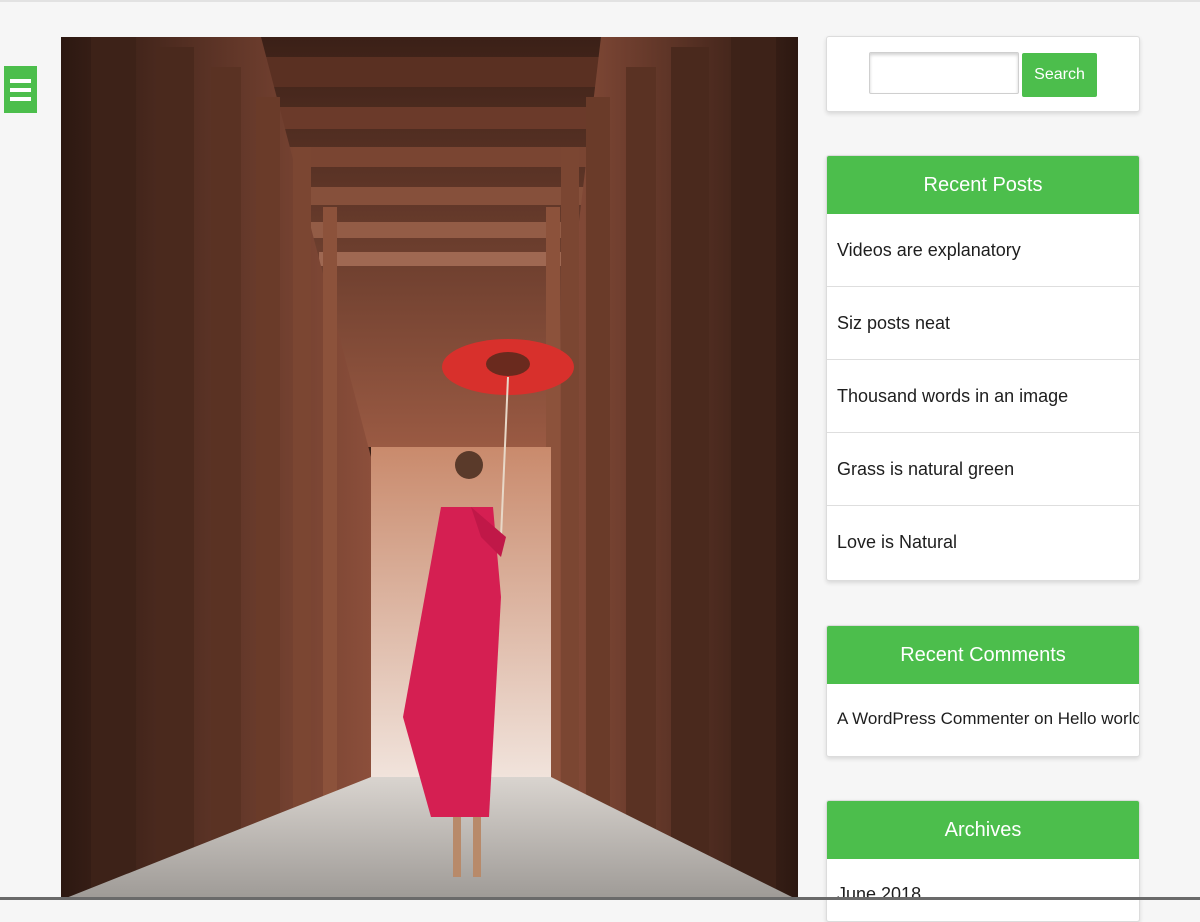 The height and width of the screenshot is (922, 1200). I want to click on recent-comments-list: A WordPress Commenter on Hello world!, so click(983, 719).